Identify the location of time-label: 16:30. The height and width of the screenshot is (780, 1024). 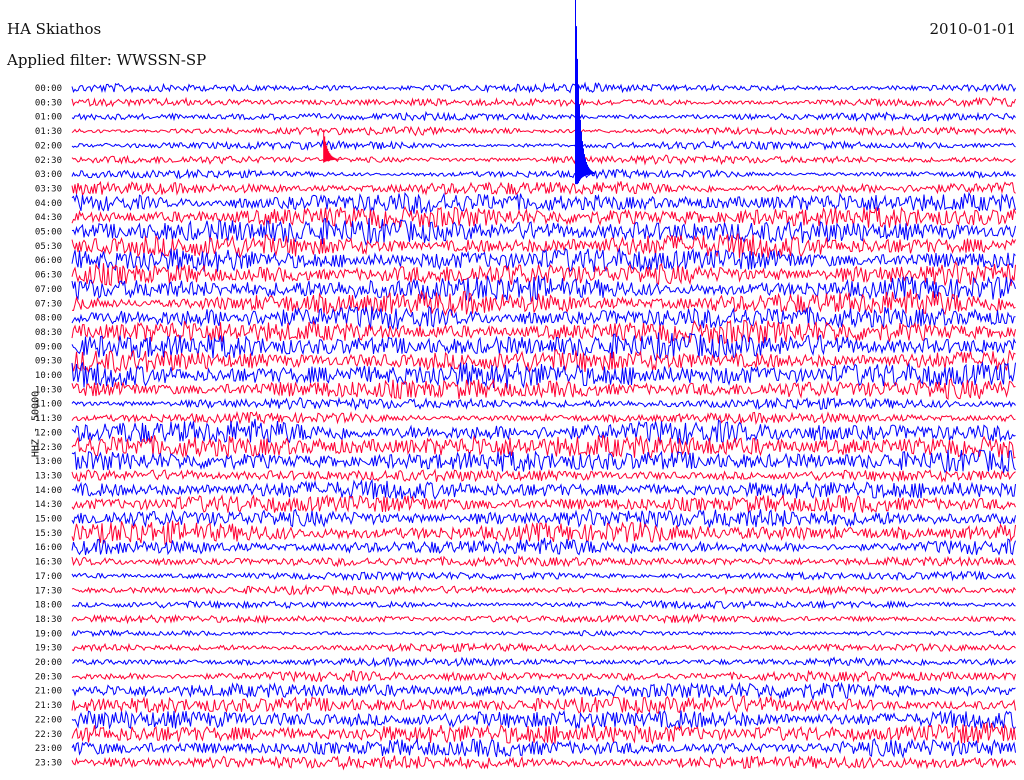
(48, 563).